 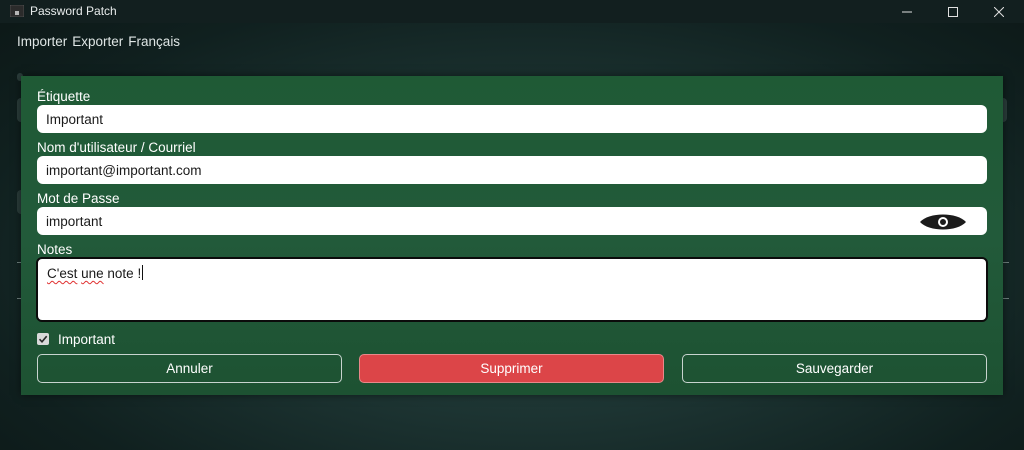 I want to click on notes-textarea: C'est une note !, so click(x=512, y=289).